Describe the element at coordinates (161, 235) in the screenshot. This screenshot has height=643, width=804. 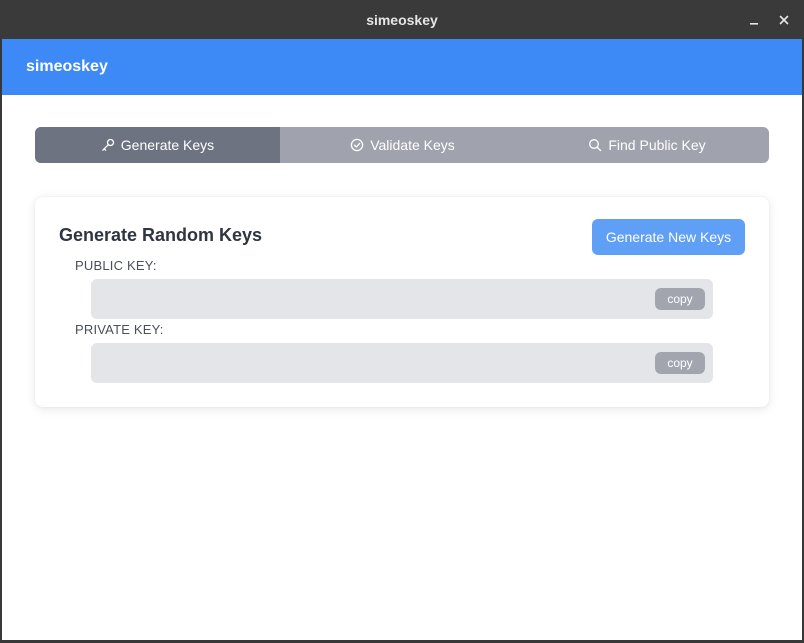
I see `card-title: Generate Random Keys` at that location.